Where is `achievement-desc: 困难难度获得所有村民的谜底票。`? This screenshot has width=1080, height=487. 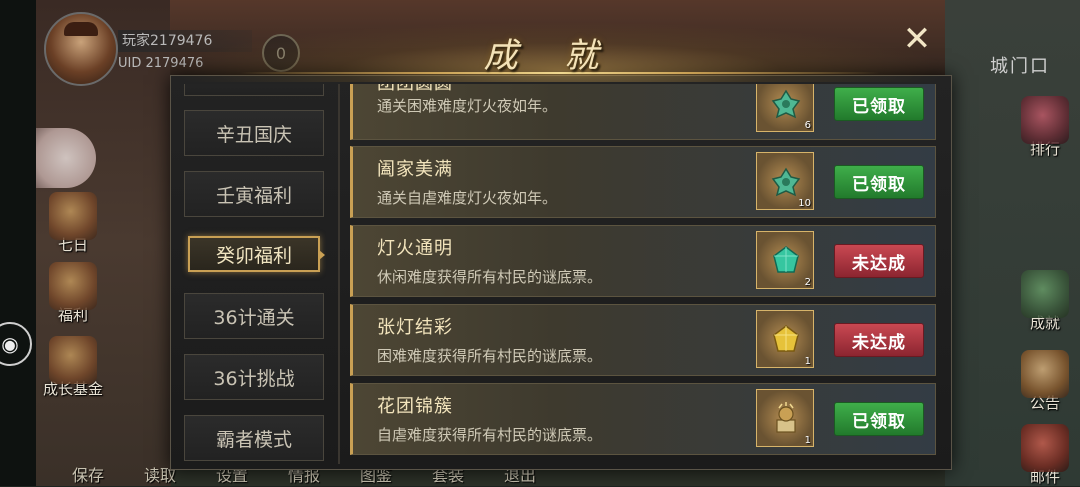
achievement-desc: 困难难度获得所有村民的谜底票。 is located at coordinates (490, 356).